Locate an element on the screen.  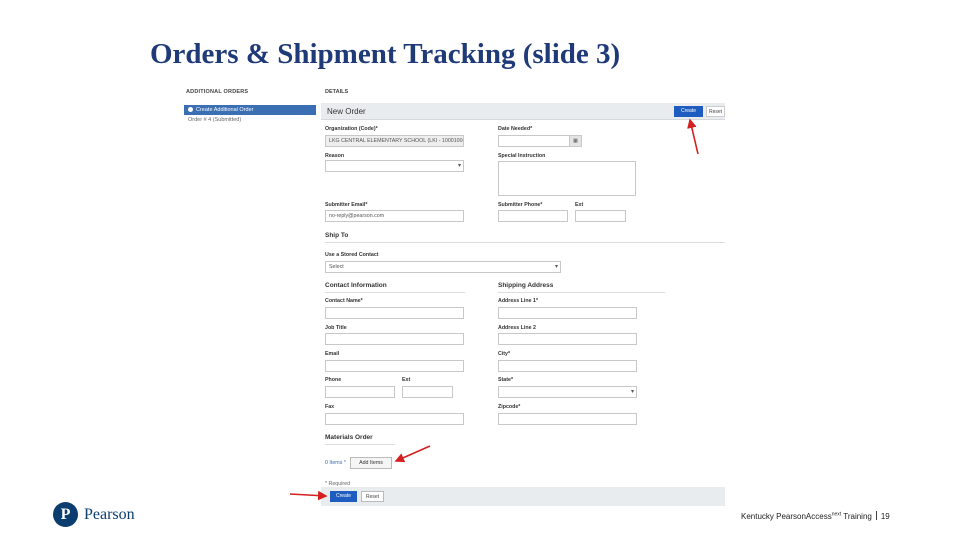
arrow-to-add-items is located at coordinates (412, 454).